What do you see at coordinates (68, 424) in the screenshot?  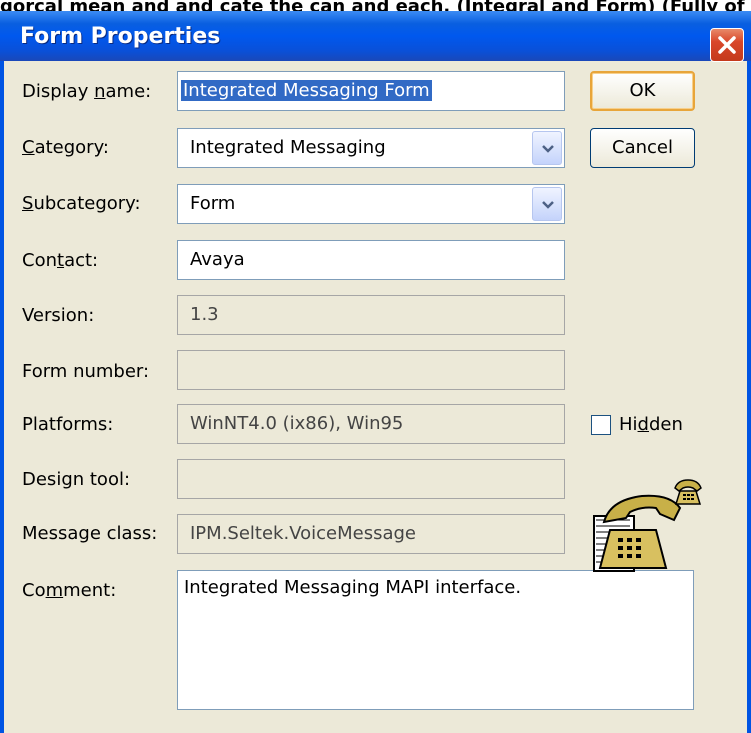 I see `platforms-label: Platforms:` at bounding box center [68, 424].